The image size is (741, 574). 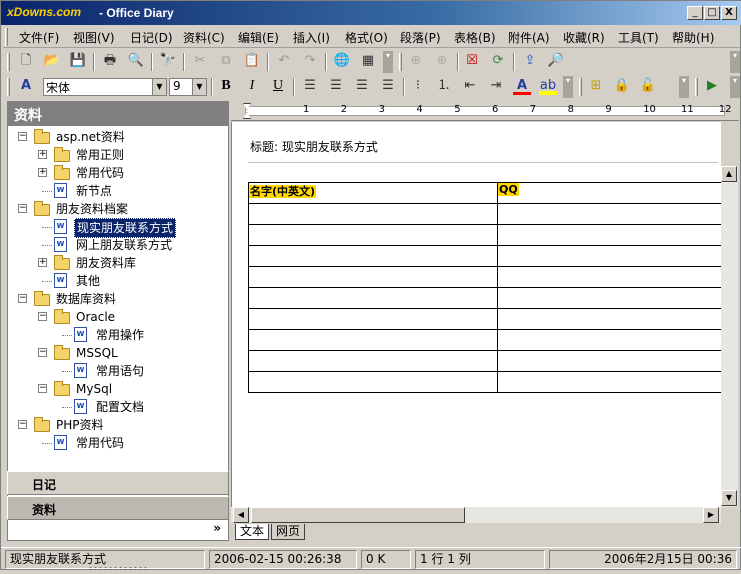 I want to click on export-icon: ⇪, so click(x=530, y=61).